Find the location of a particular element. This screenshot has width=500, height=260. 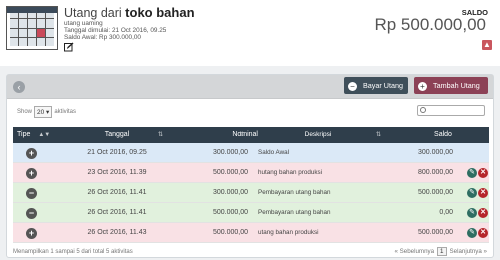

row-date: 23 Oct 2016, 11.39 is located at coordinates (117, 172).